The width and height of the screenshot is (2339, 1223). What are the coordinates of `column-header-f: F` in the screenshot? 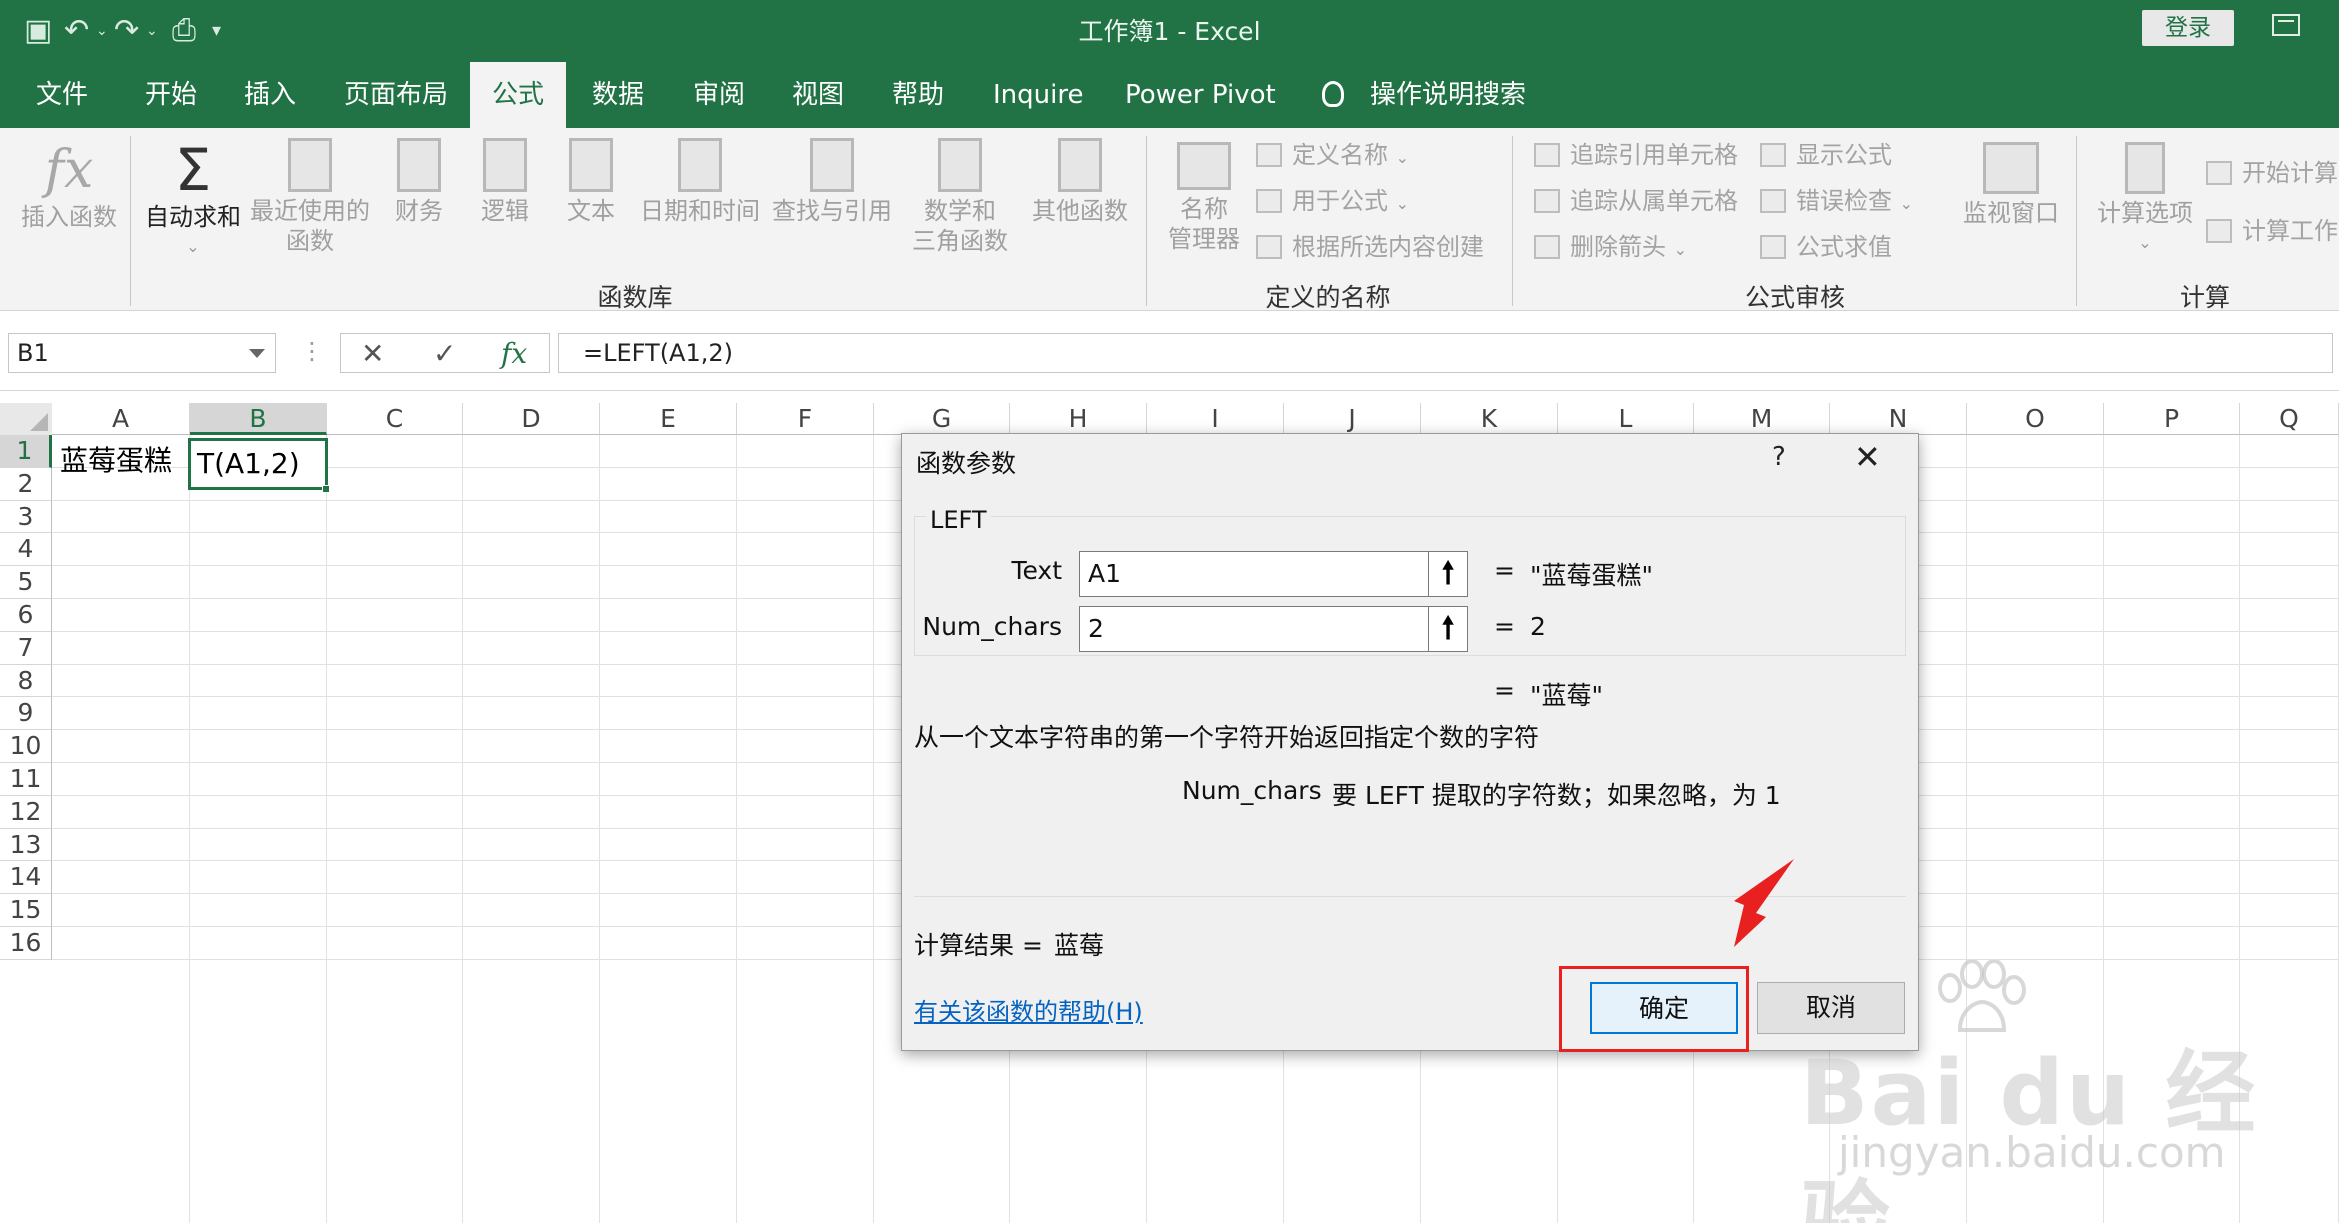 It's located at (805, 419).